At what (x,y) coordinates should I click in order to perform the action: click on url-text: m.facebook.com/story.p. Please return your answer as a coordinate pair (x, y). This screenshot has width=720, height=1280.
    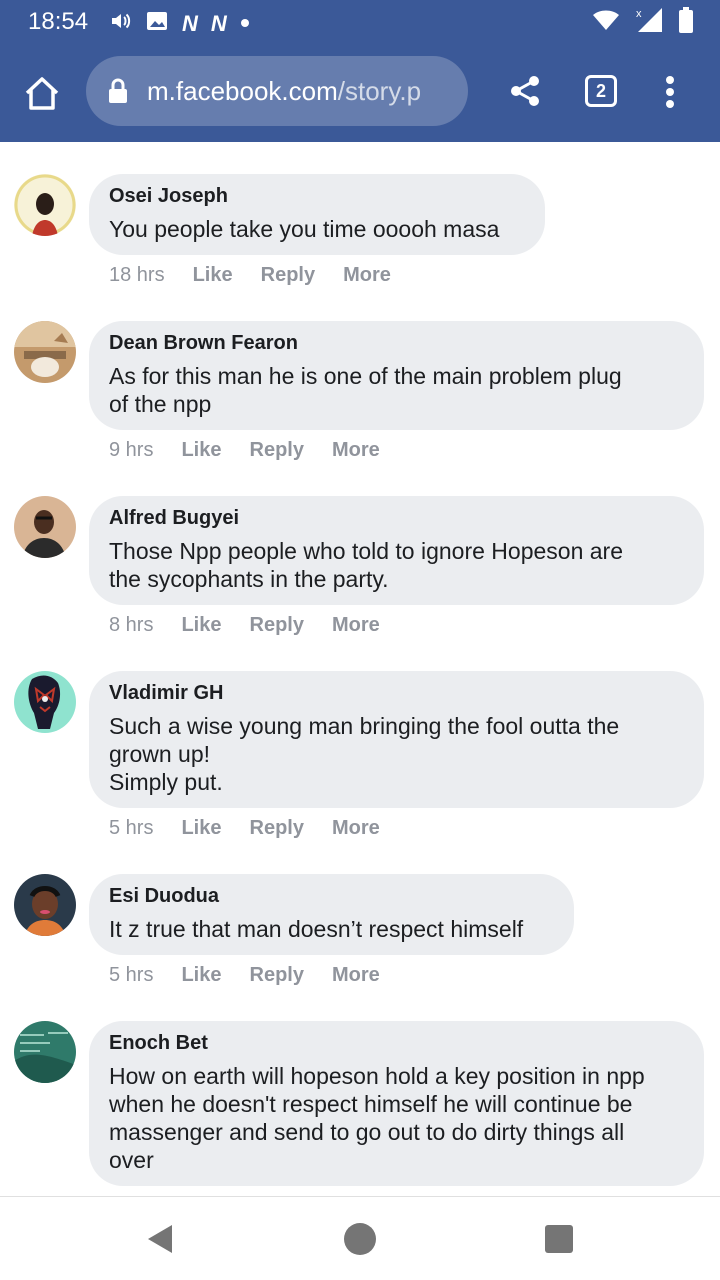
    Looking at the image, I should click on (284, 91).